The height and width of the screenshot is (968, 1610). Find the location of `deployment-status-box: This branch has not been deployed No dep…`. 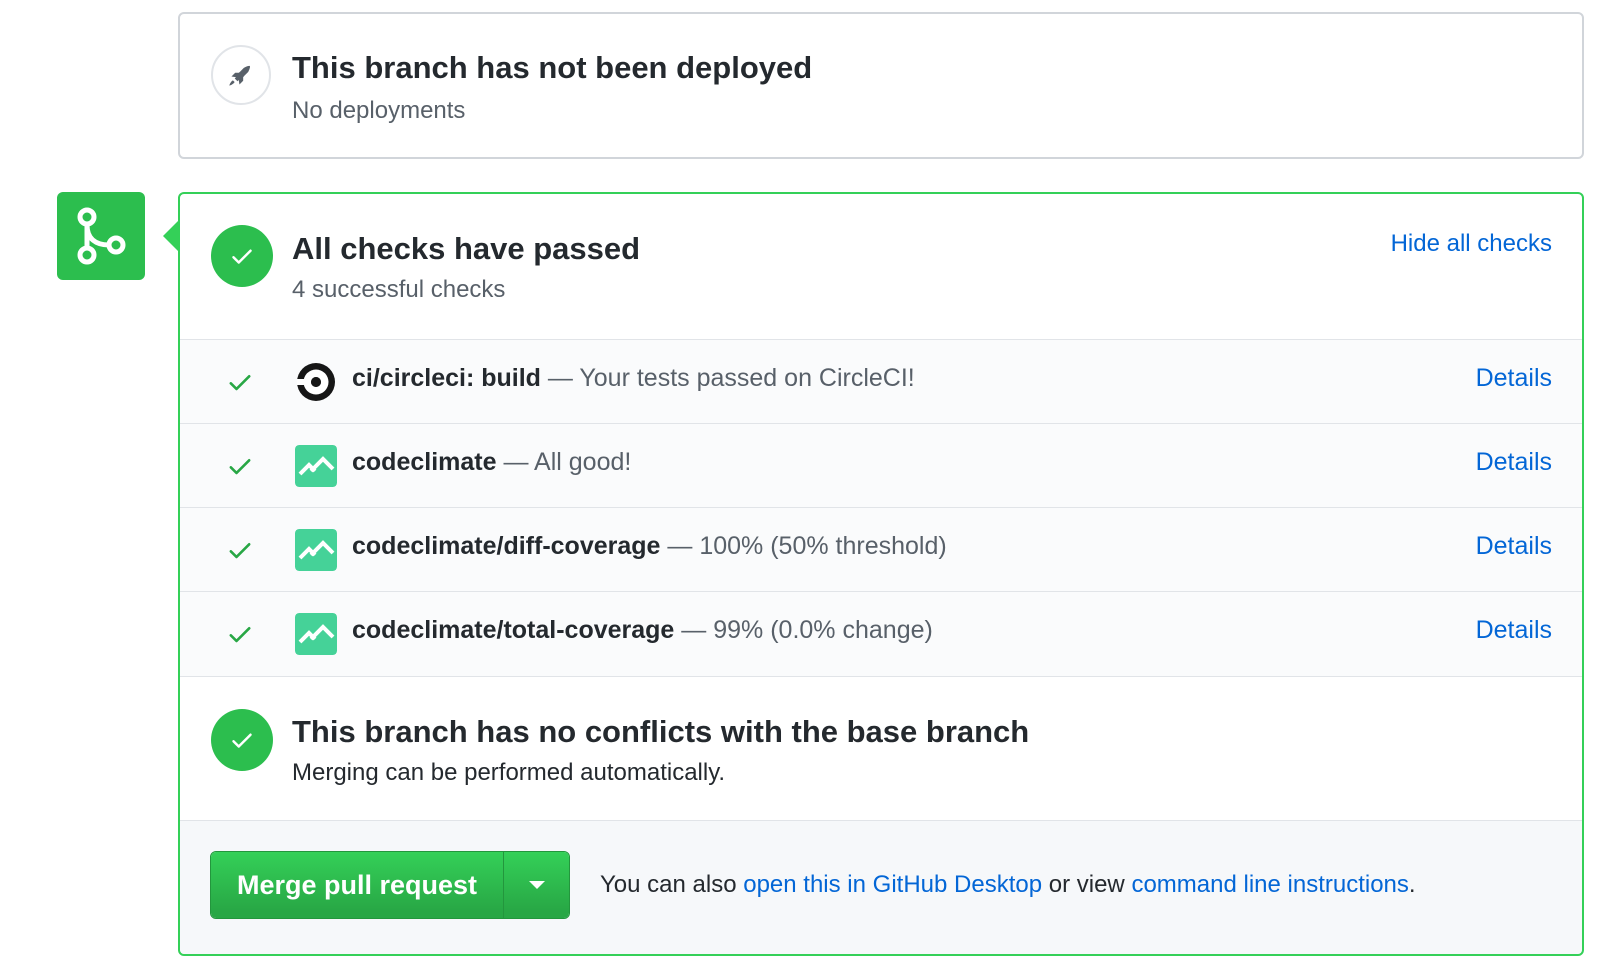

deployment-status-box: This branch has not been deployed No dep… is located at coordinates (881, 85).